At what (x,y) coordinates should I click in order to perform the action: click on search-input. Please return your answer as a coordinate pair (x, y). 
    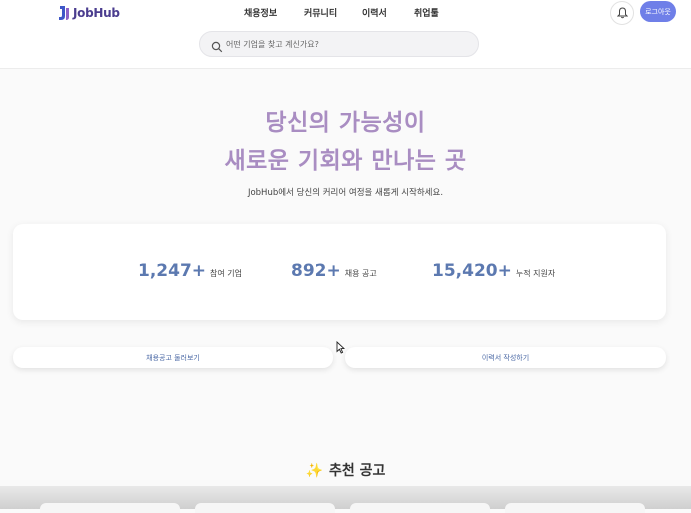
    Looking at the image, I should click on (348, 44).